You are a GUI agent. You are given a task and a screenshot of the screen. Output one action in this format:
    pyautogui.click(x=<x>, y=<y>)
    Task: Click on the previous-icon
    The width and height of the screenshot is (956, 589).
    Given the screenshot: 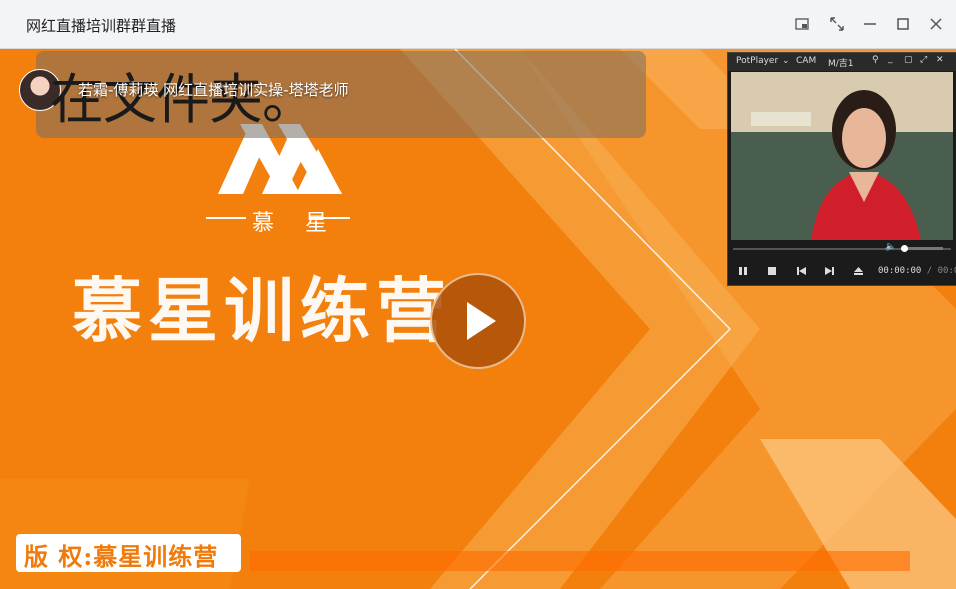 What is the action you would take?
    pyautogui.click(x=801, y=271)
    